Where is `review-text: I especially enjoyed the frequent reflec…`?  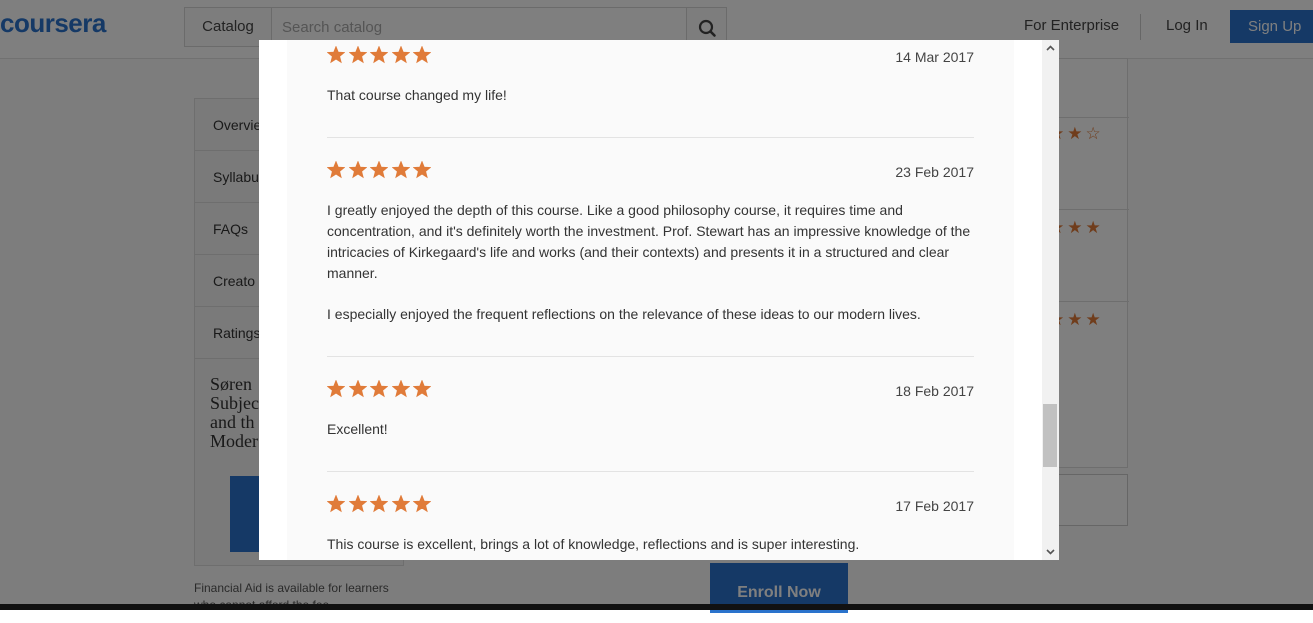
review-text: I especially enjoyed the frequent reflec… is located at coordinates (624, 314).